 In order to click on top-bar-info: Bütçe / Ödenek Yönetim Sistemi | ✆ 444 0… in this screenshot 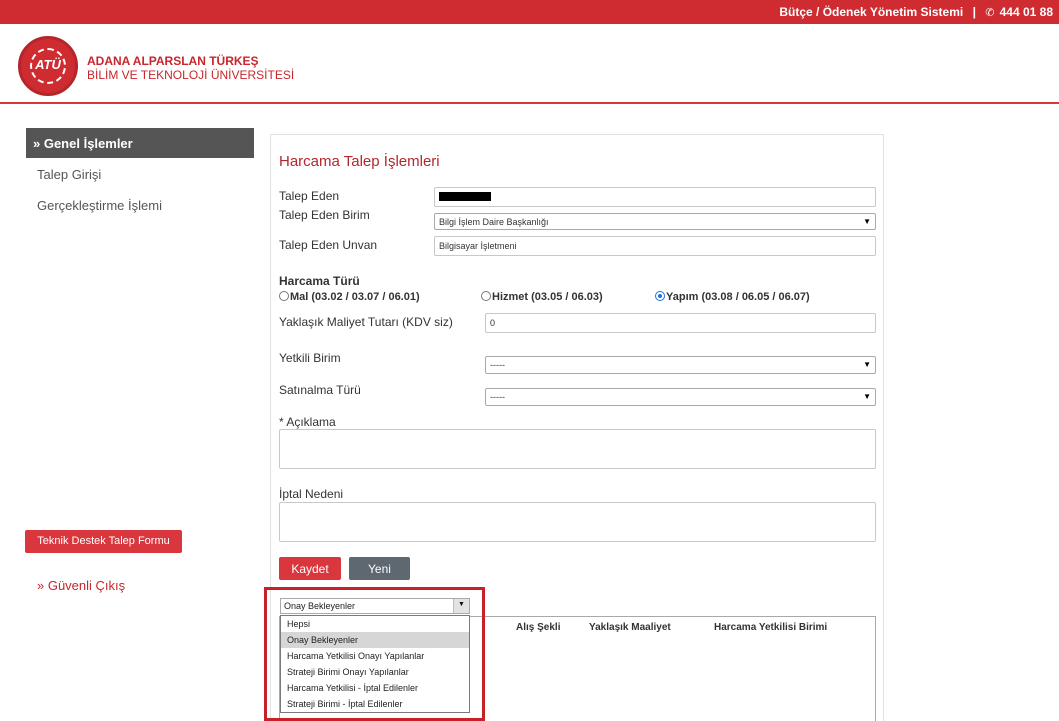, I will do `click(916, 12)`.